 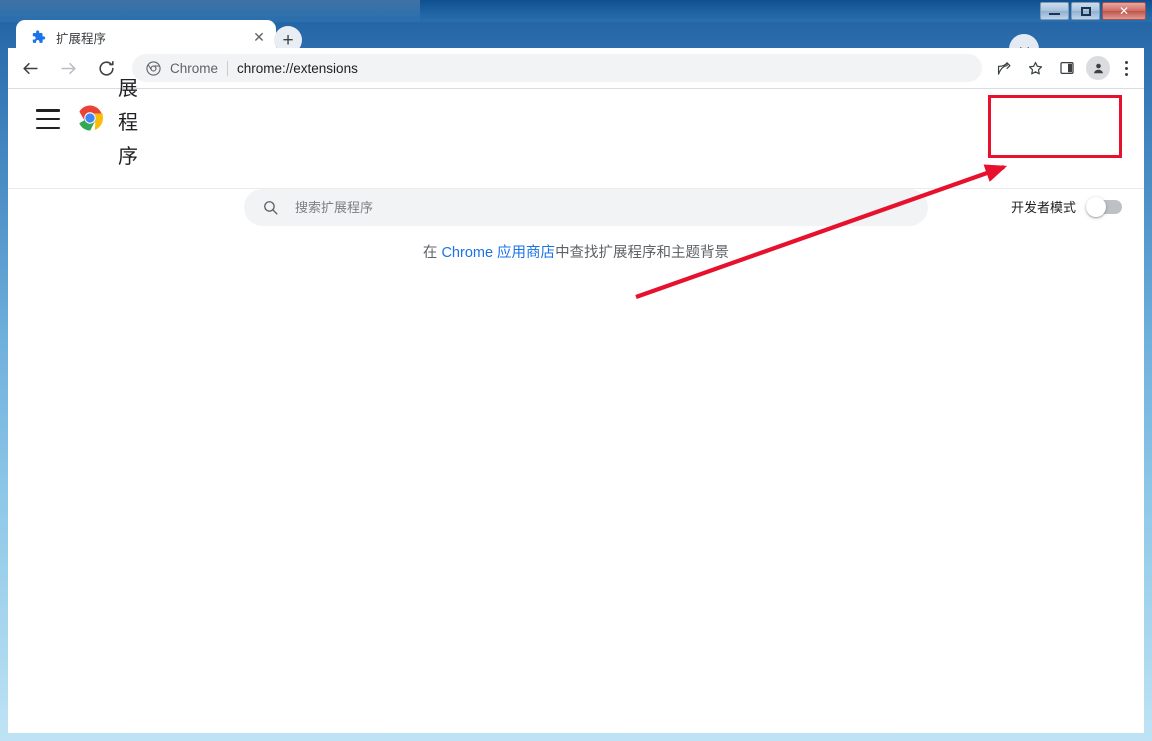 What do you see at coordinates (498, 253) in the screenshot?
I see `chrome-web-store-link: Chrome 应用商店` at bounding box center [498, 253].